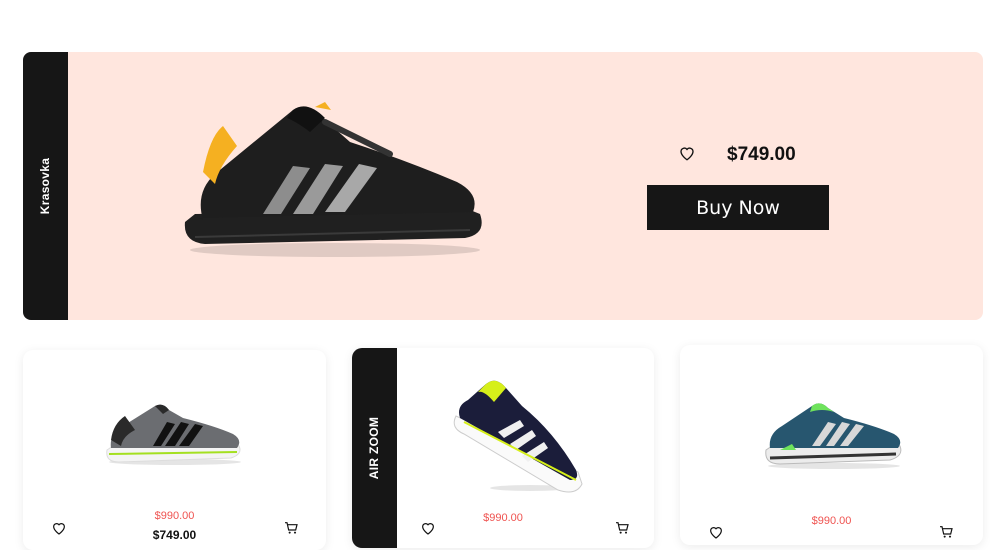  Describe the element at coordinates (333, 179) in the screenshot. I see `featured-shoe-image` at that location.